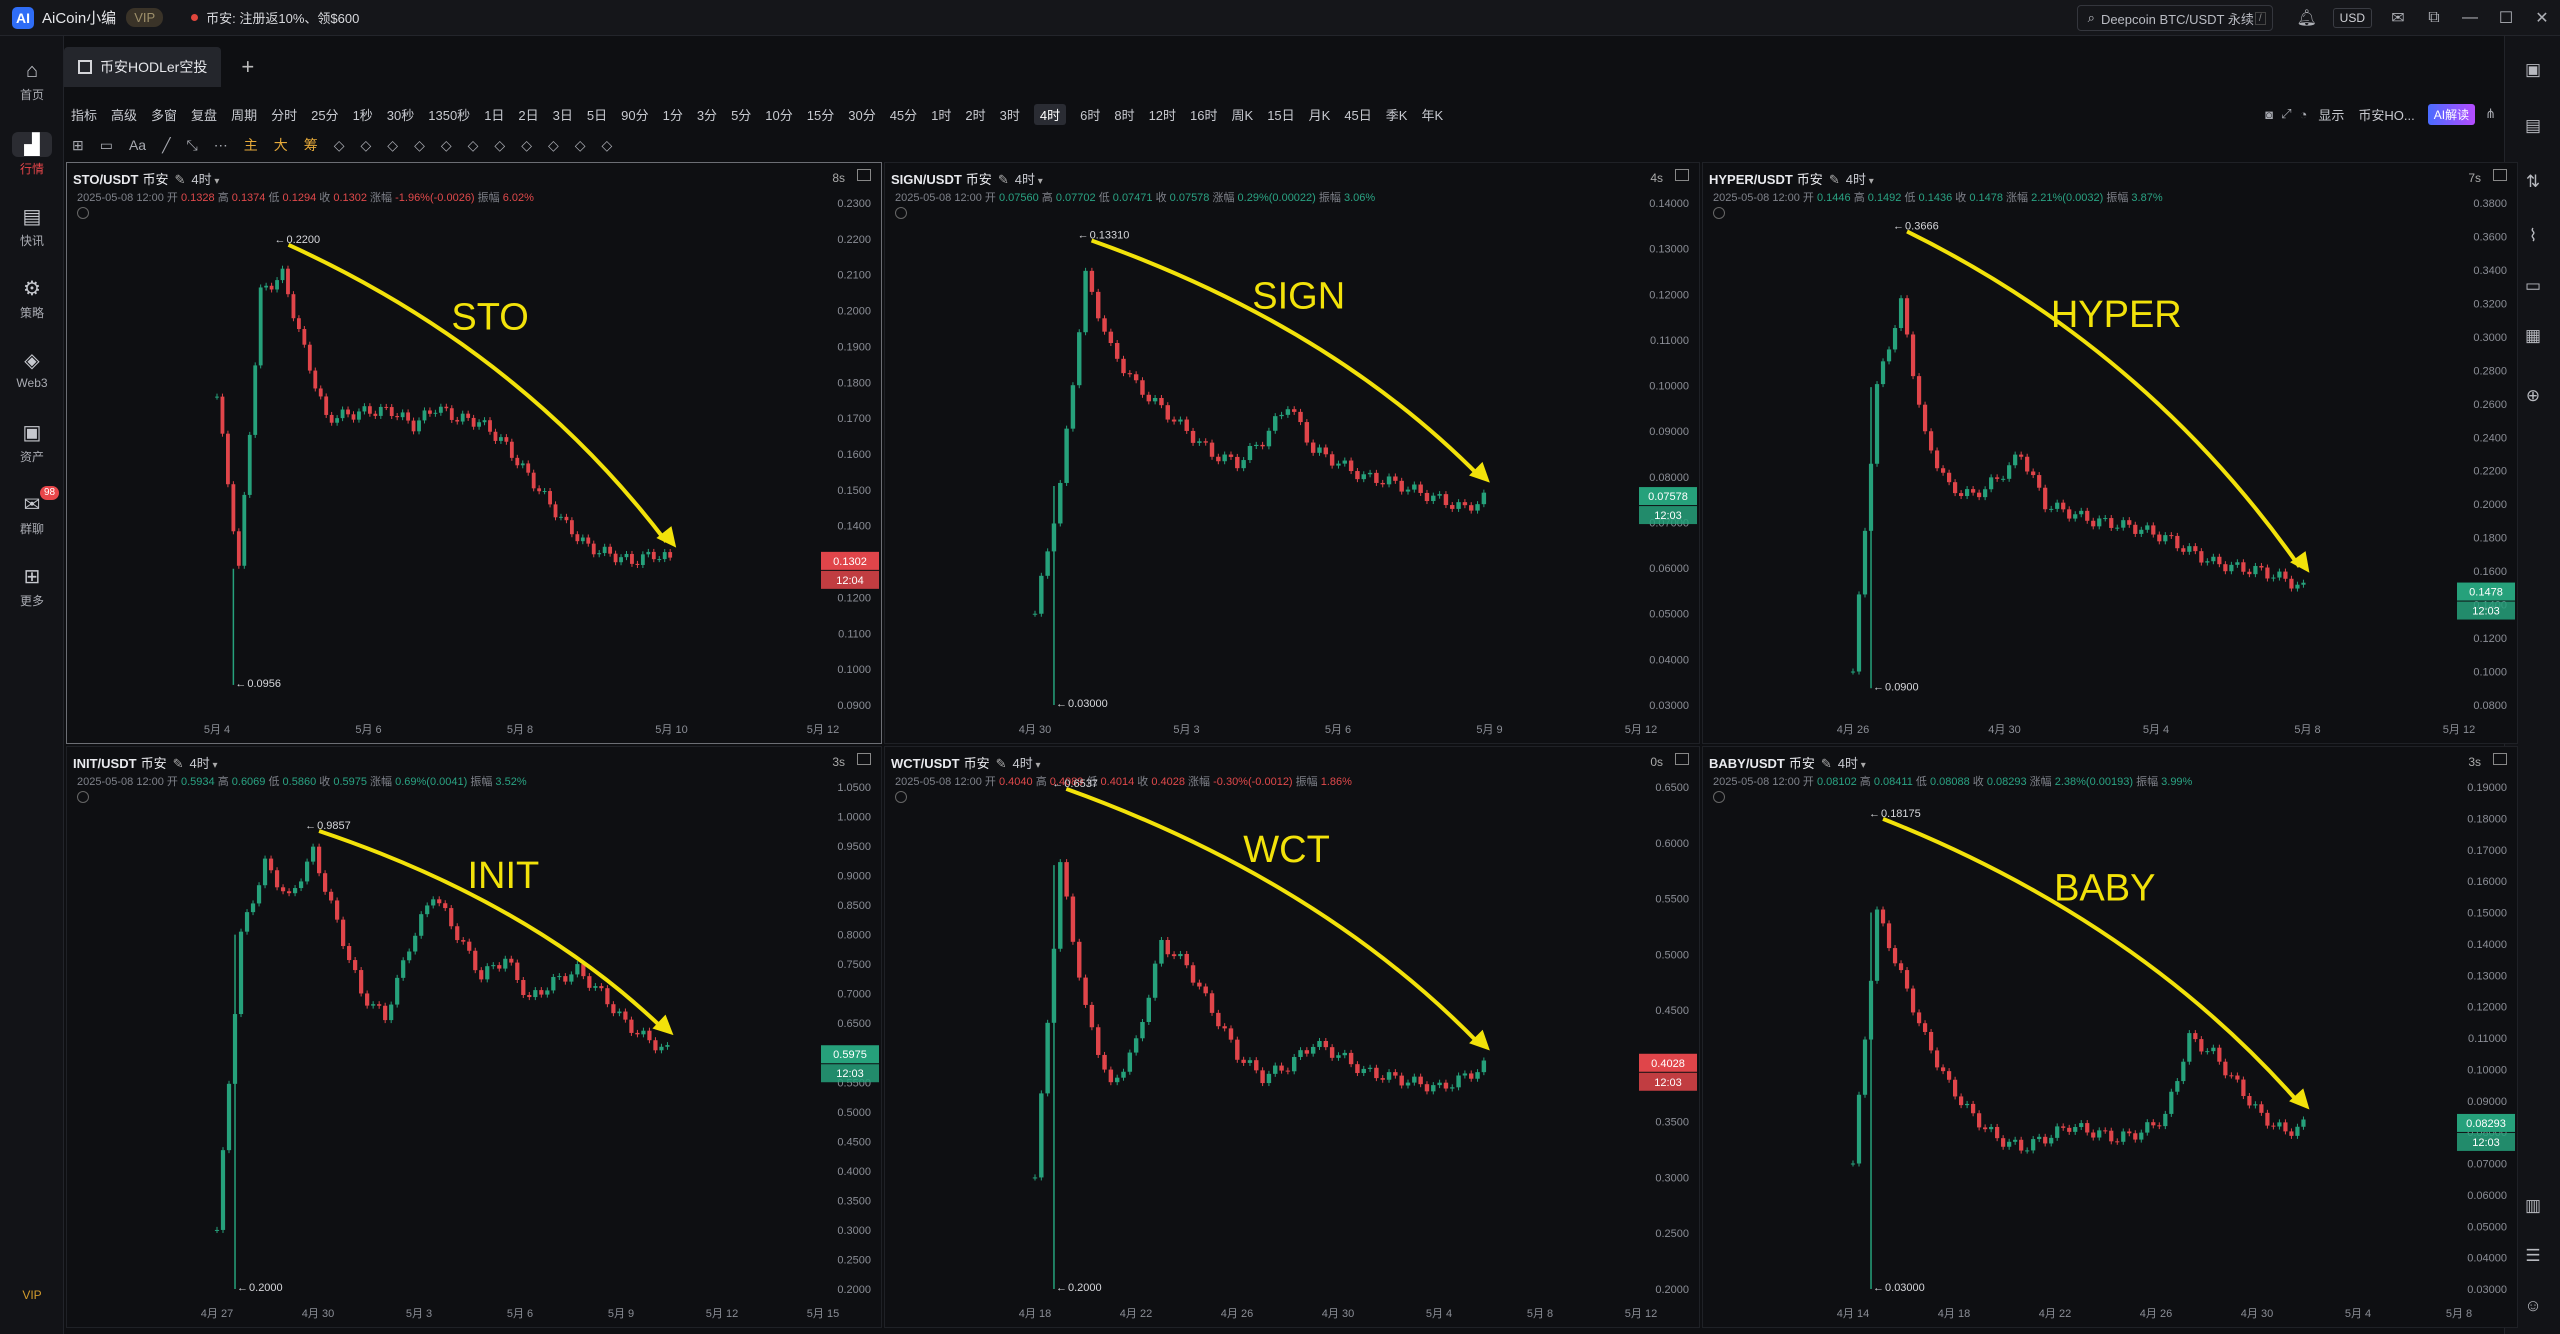 This screenshot has width=2560, height=1334. What do you see at coordinates (32, 81) in the screenshot?
I see `sidebar-item-home: ⌂ 首页` at bounding box center [32, 81].